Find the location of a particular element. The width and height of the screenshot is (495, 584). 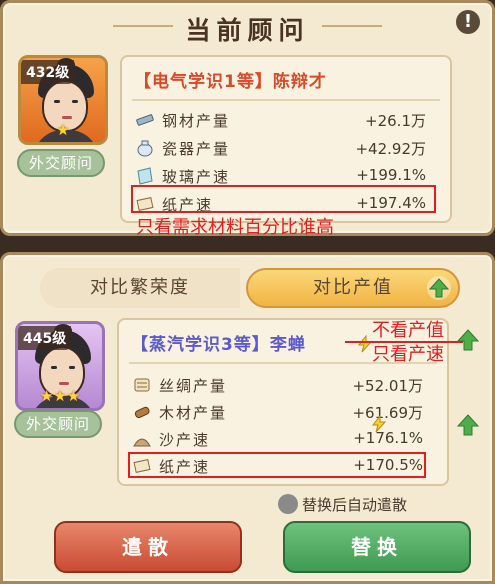

candidate-advisor-avatar: 445级 ★★★ is located at coordinates (60, 366).